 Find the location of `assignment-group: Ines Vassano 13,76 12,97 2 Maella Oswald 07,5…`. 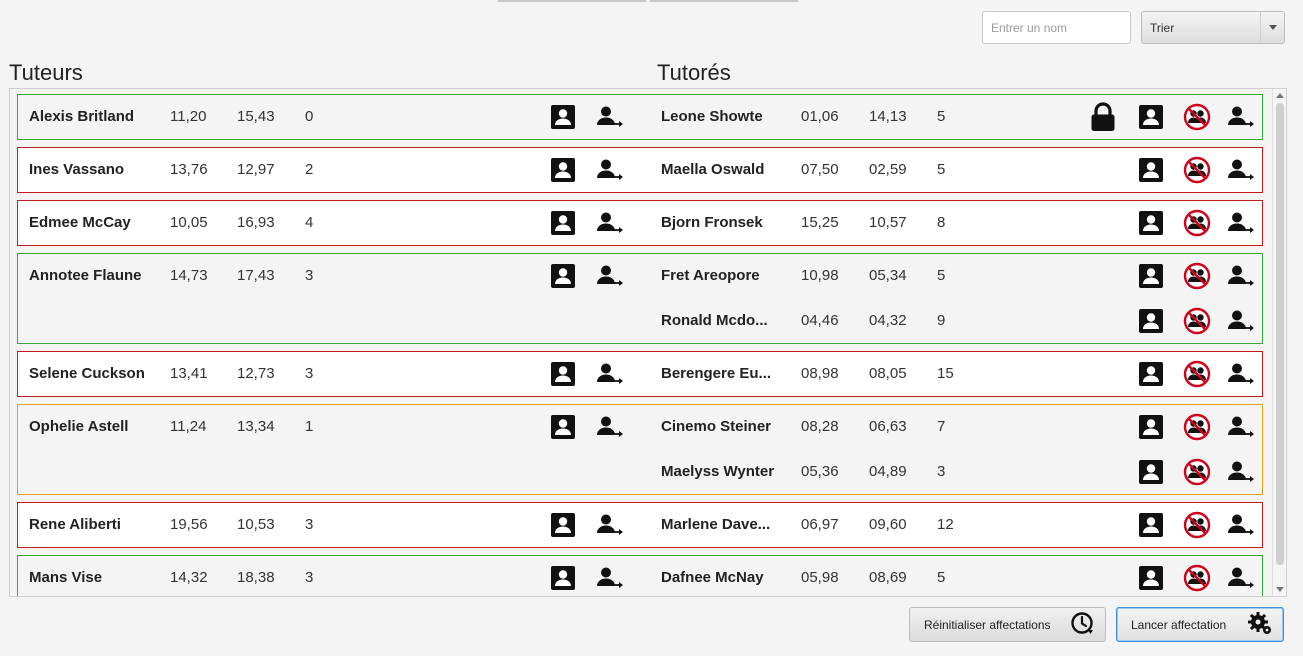

assignment-group: Ines Vassano 13,76 12,97 2 Maella Oswald 07,5… is located at coordinates (640, 170).